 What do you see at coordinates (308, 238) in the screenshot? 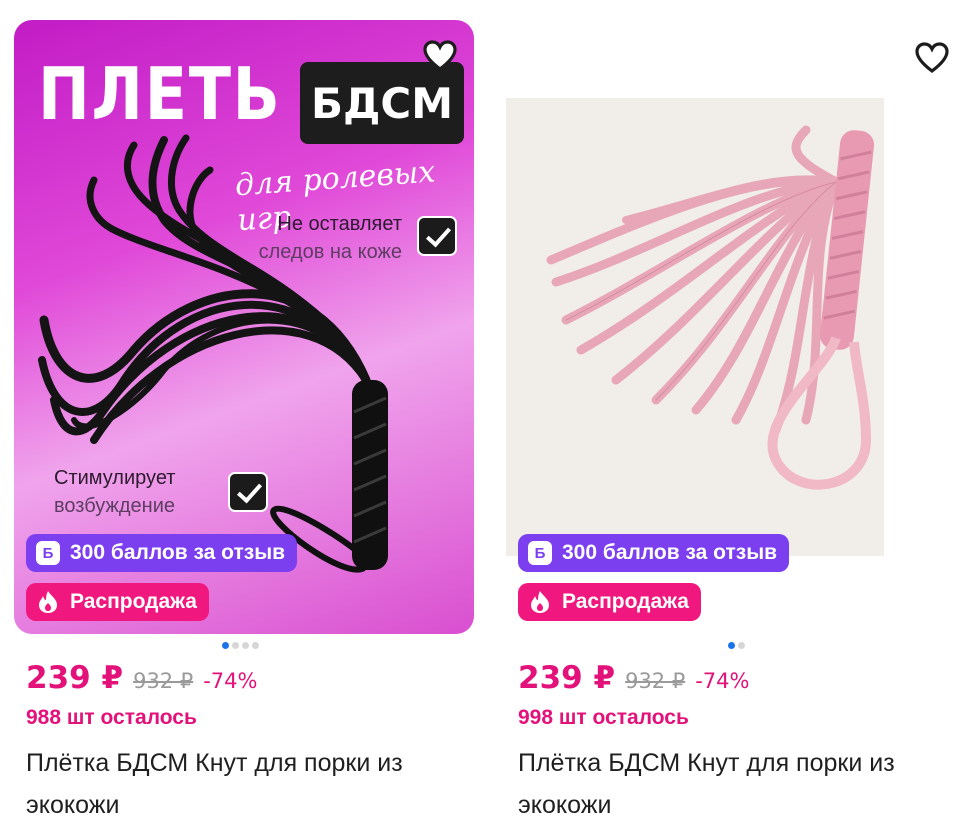
I see `banner-feature-1: Не оставляет следов на коже` at bounding box center [308, 238].